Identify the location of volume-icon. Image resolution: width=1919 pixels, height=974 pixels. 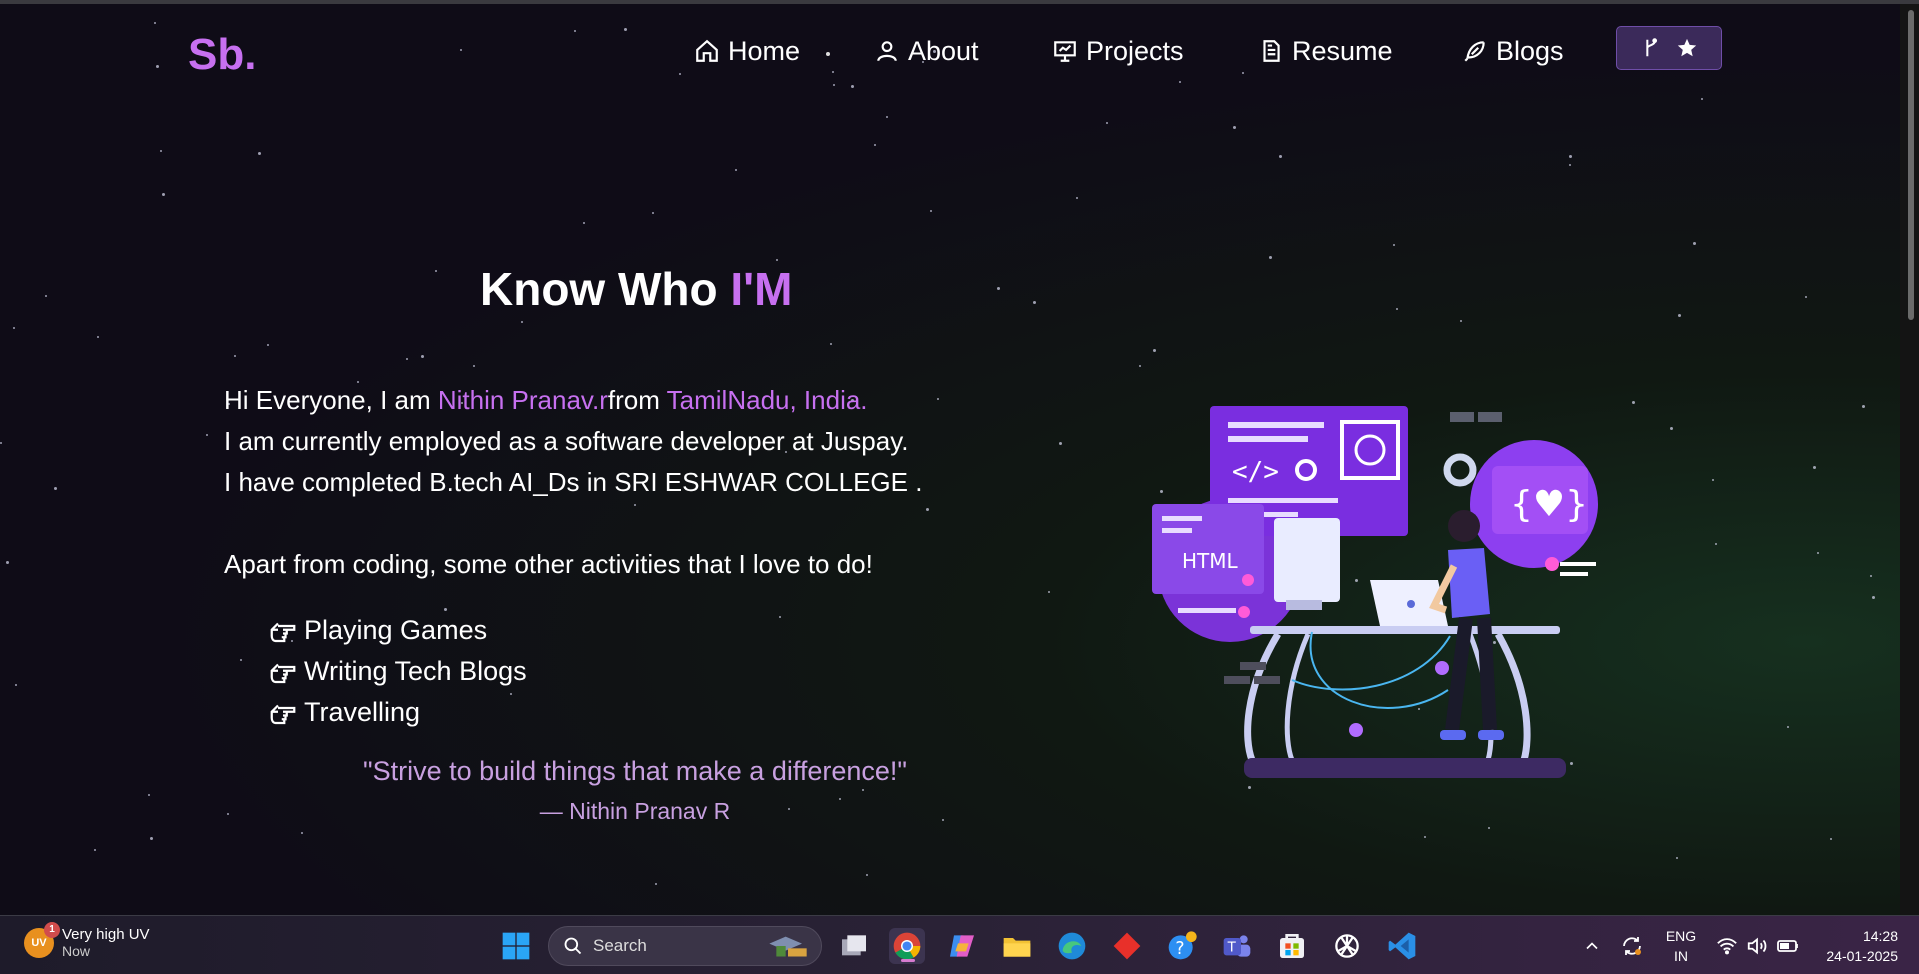
(1757, 945).